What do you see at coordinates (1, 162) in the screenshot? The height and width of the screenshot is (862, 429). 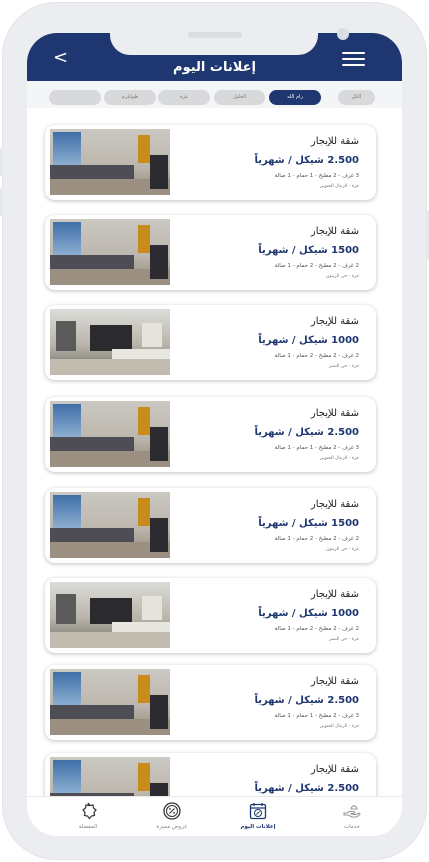 I see `volume-up-button` at bounding box center [1, 162].